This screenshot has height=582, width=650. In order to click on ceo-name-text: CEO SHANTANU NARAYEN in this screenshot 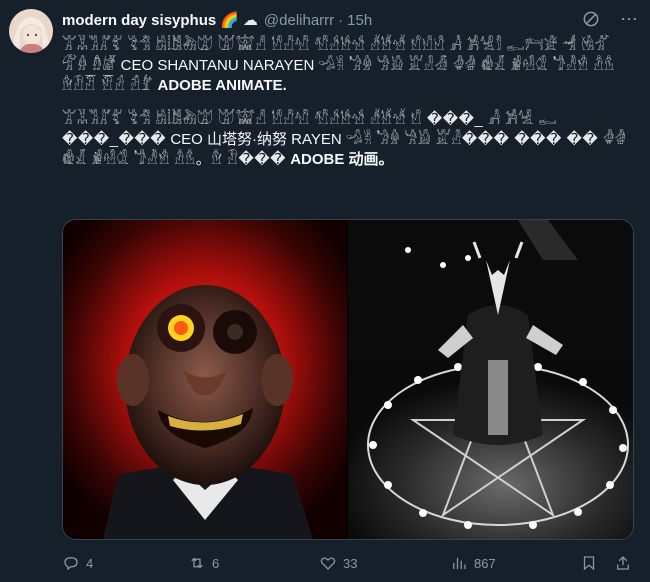, I will do `click(217, 65)`.